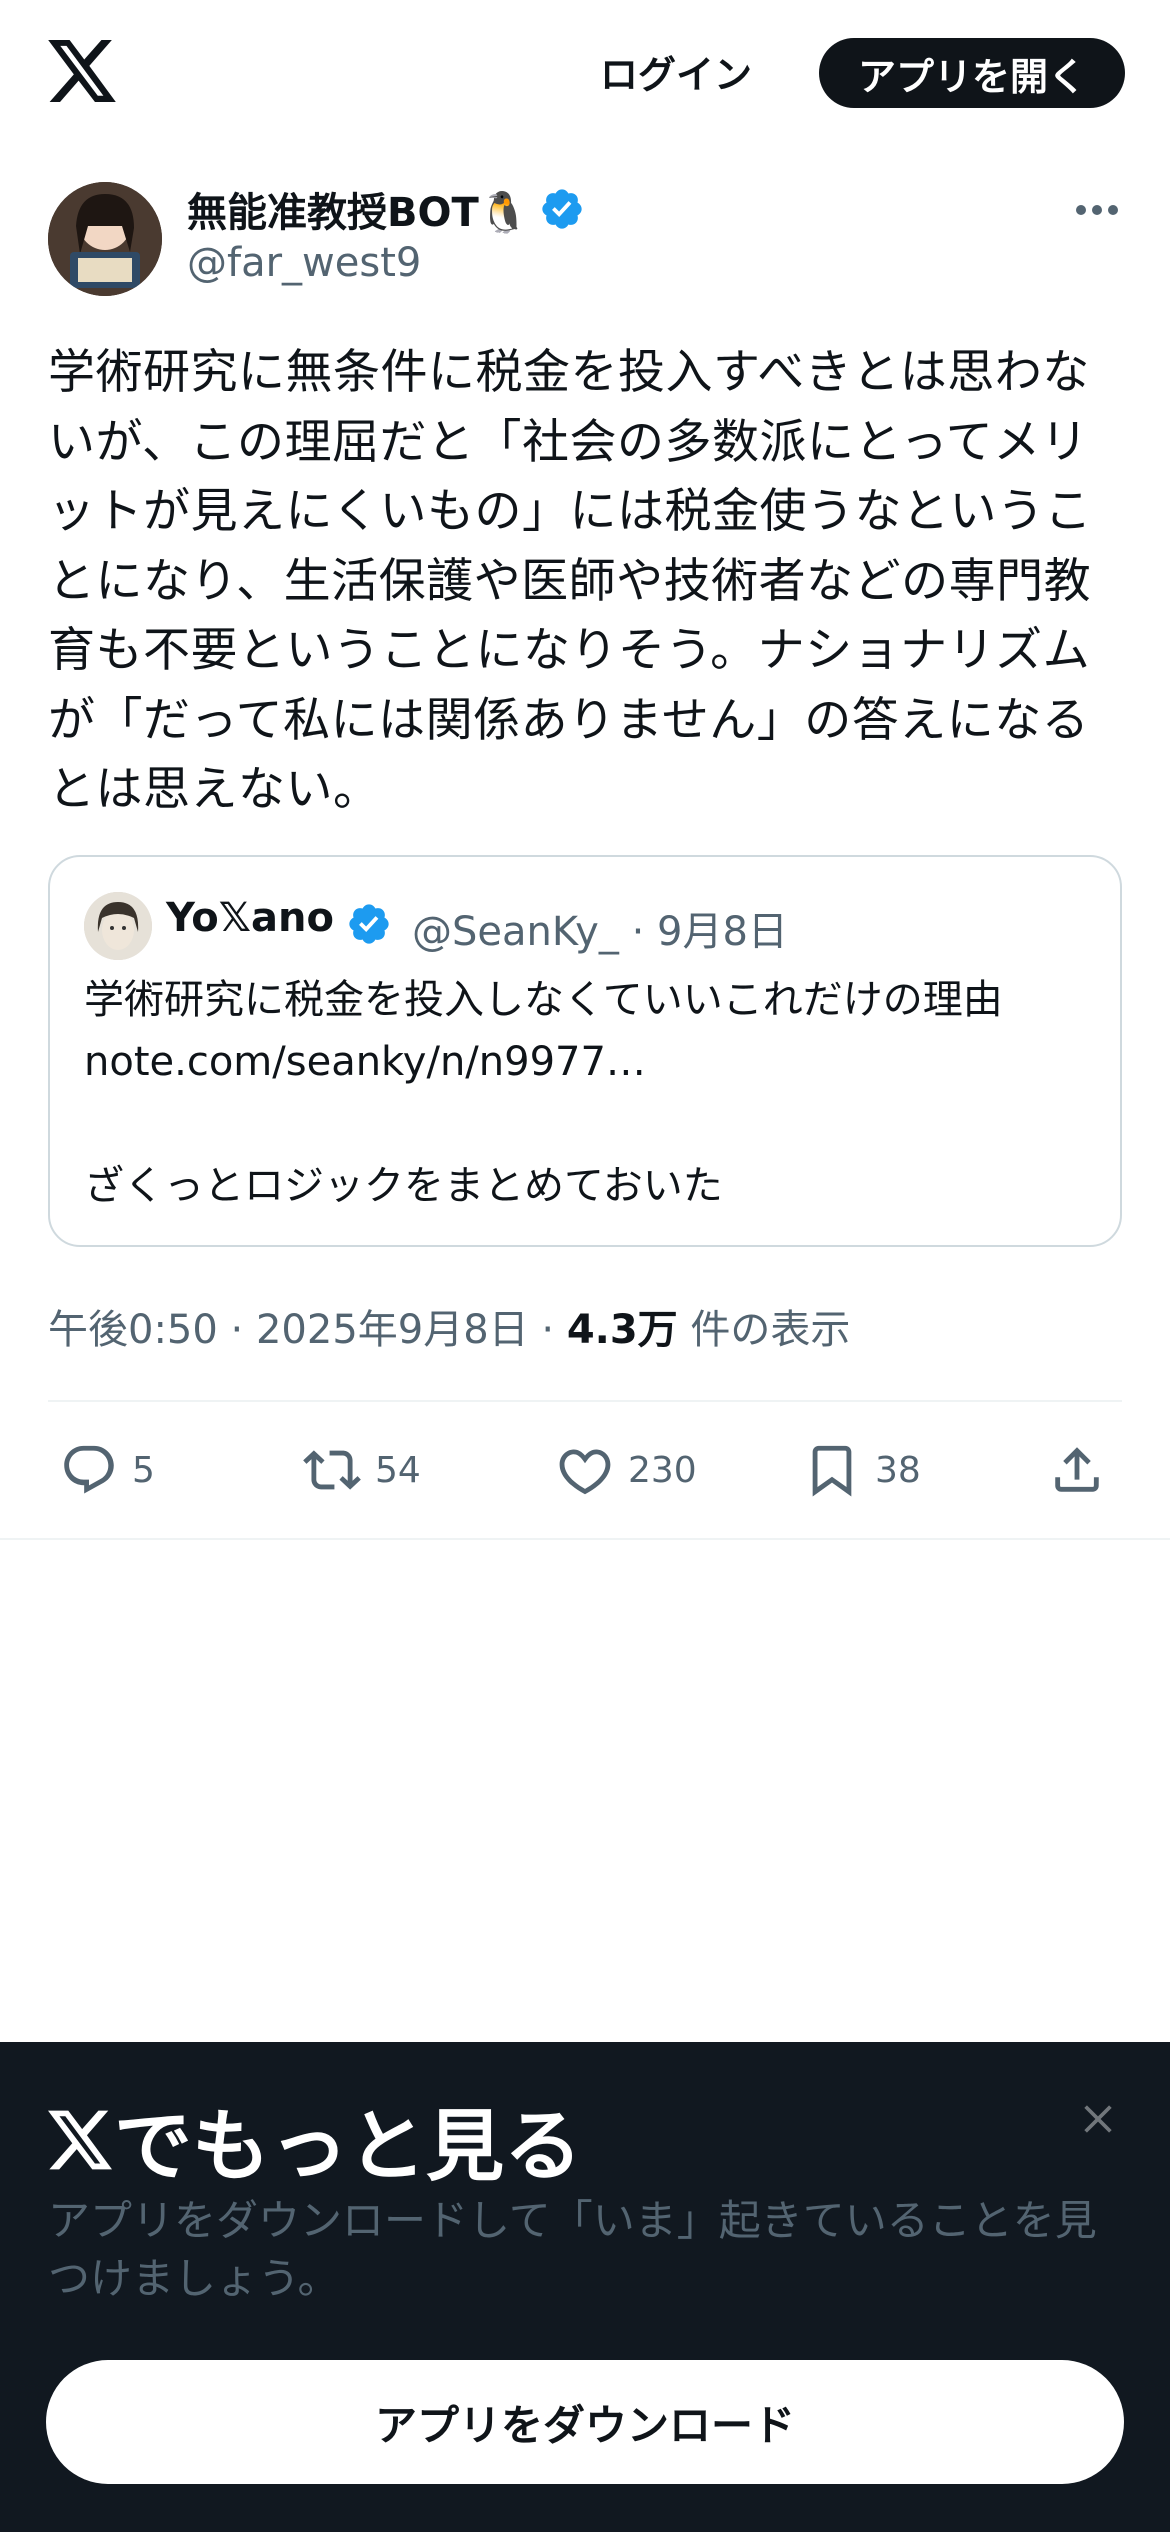 The width and height of the screenshot is (1170, 2532). Describe the element at coordinates (832, 1471) in the screenshot. I see `bookmark-icon` at that location.